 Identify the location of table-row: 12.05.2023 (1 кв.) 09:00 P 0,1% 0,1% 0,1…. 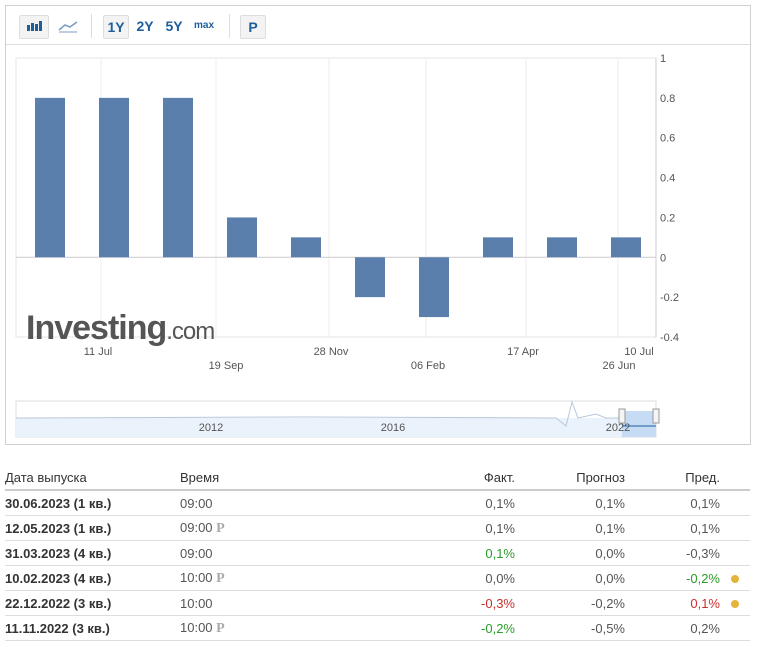
(377, 528).